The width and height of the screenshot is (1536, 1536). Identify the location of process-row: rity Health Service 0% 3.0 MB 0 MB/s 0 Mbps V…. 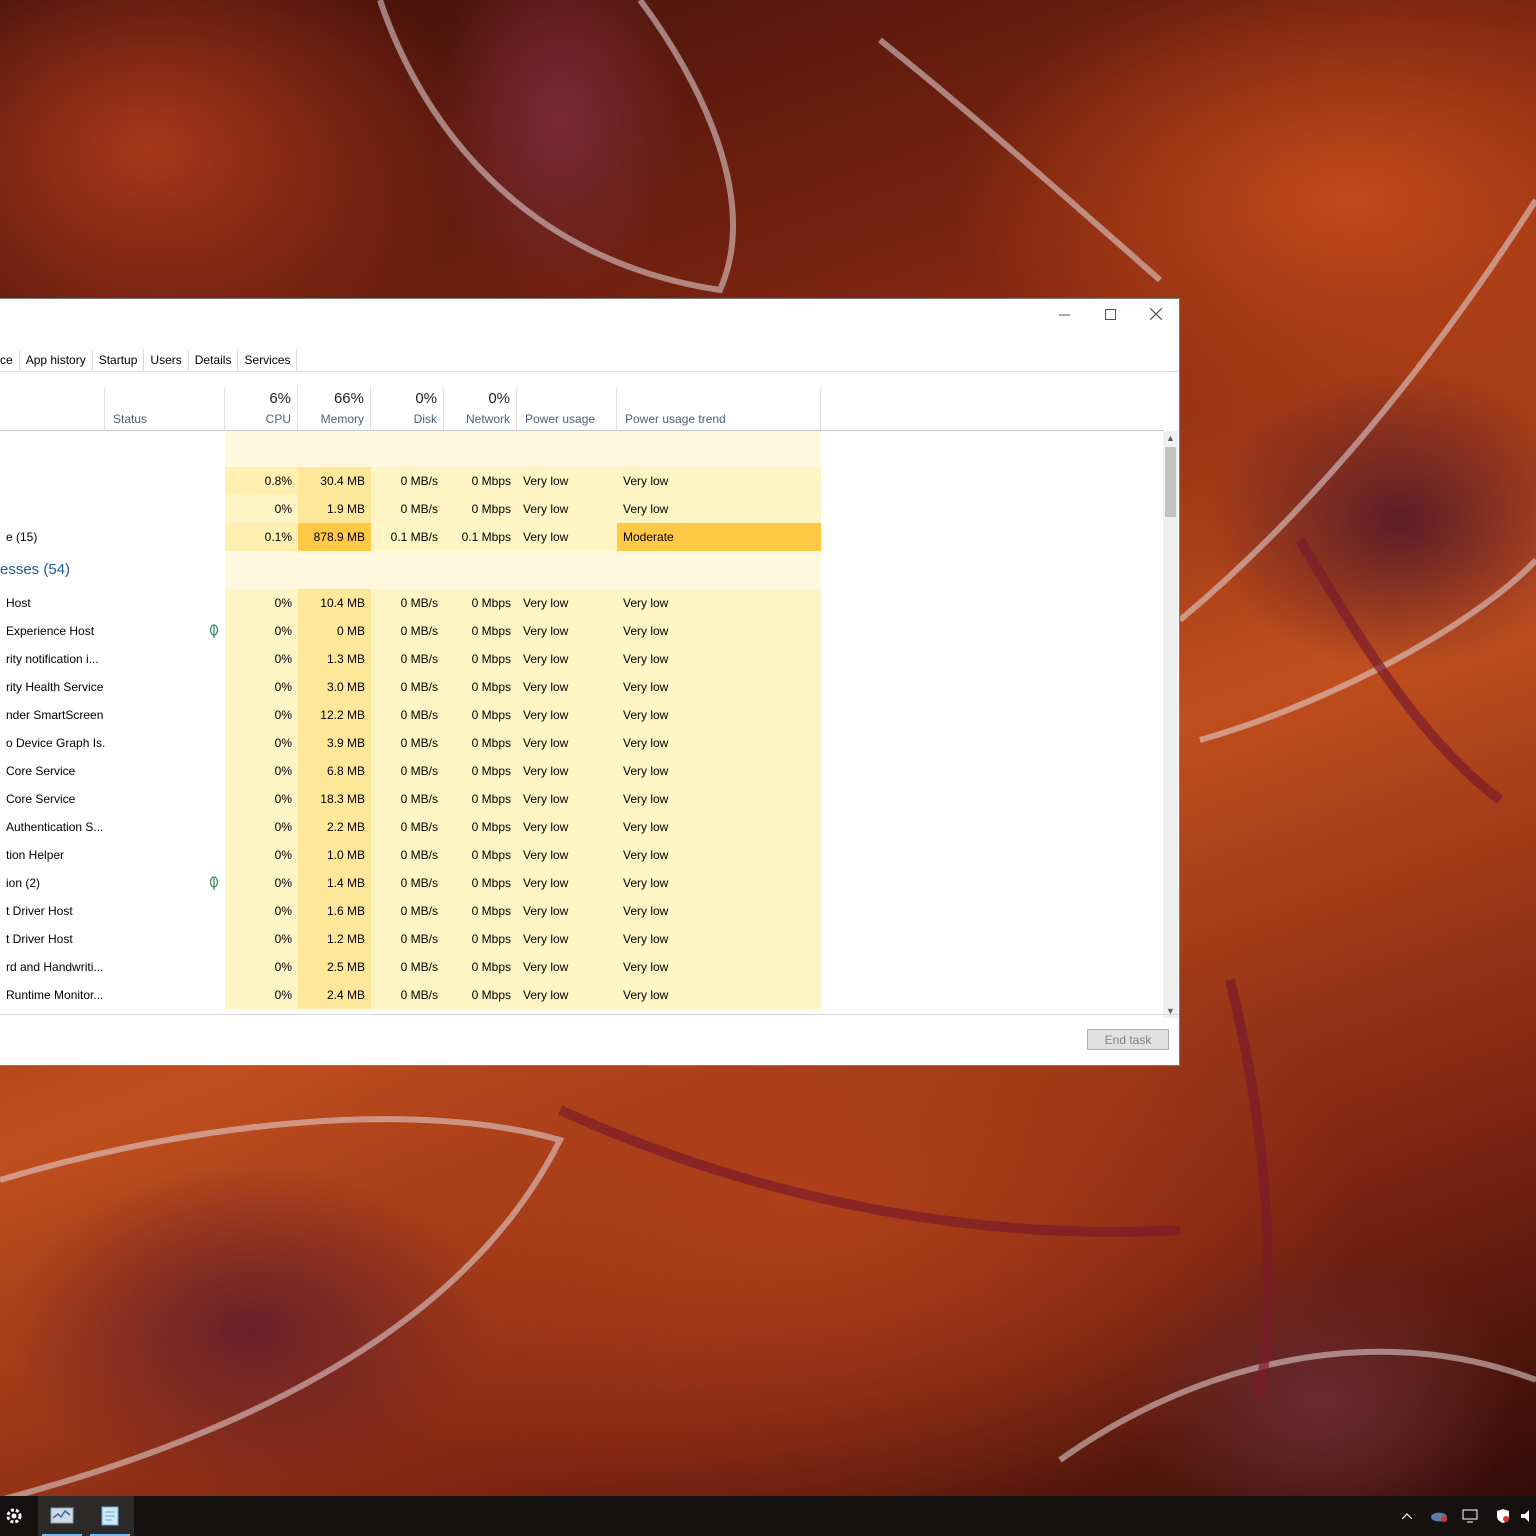
(582, 687).